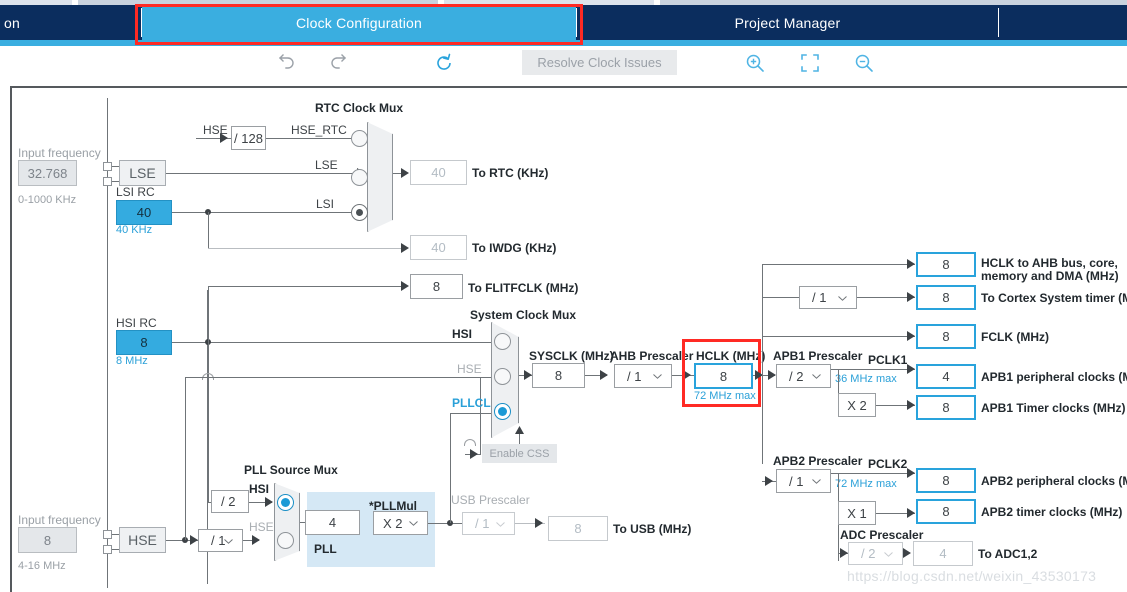 The height and width of the screenshot is (592, 1127). I want to click on lse-input-frequency-field: 32.768, so click(47, 173).